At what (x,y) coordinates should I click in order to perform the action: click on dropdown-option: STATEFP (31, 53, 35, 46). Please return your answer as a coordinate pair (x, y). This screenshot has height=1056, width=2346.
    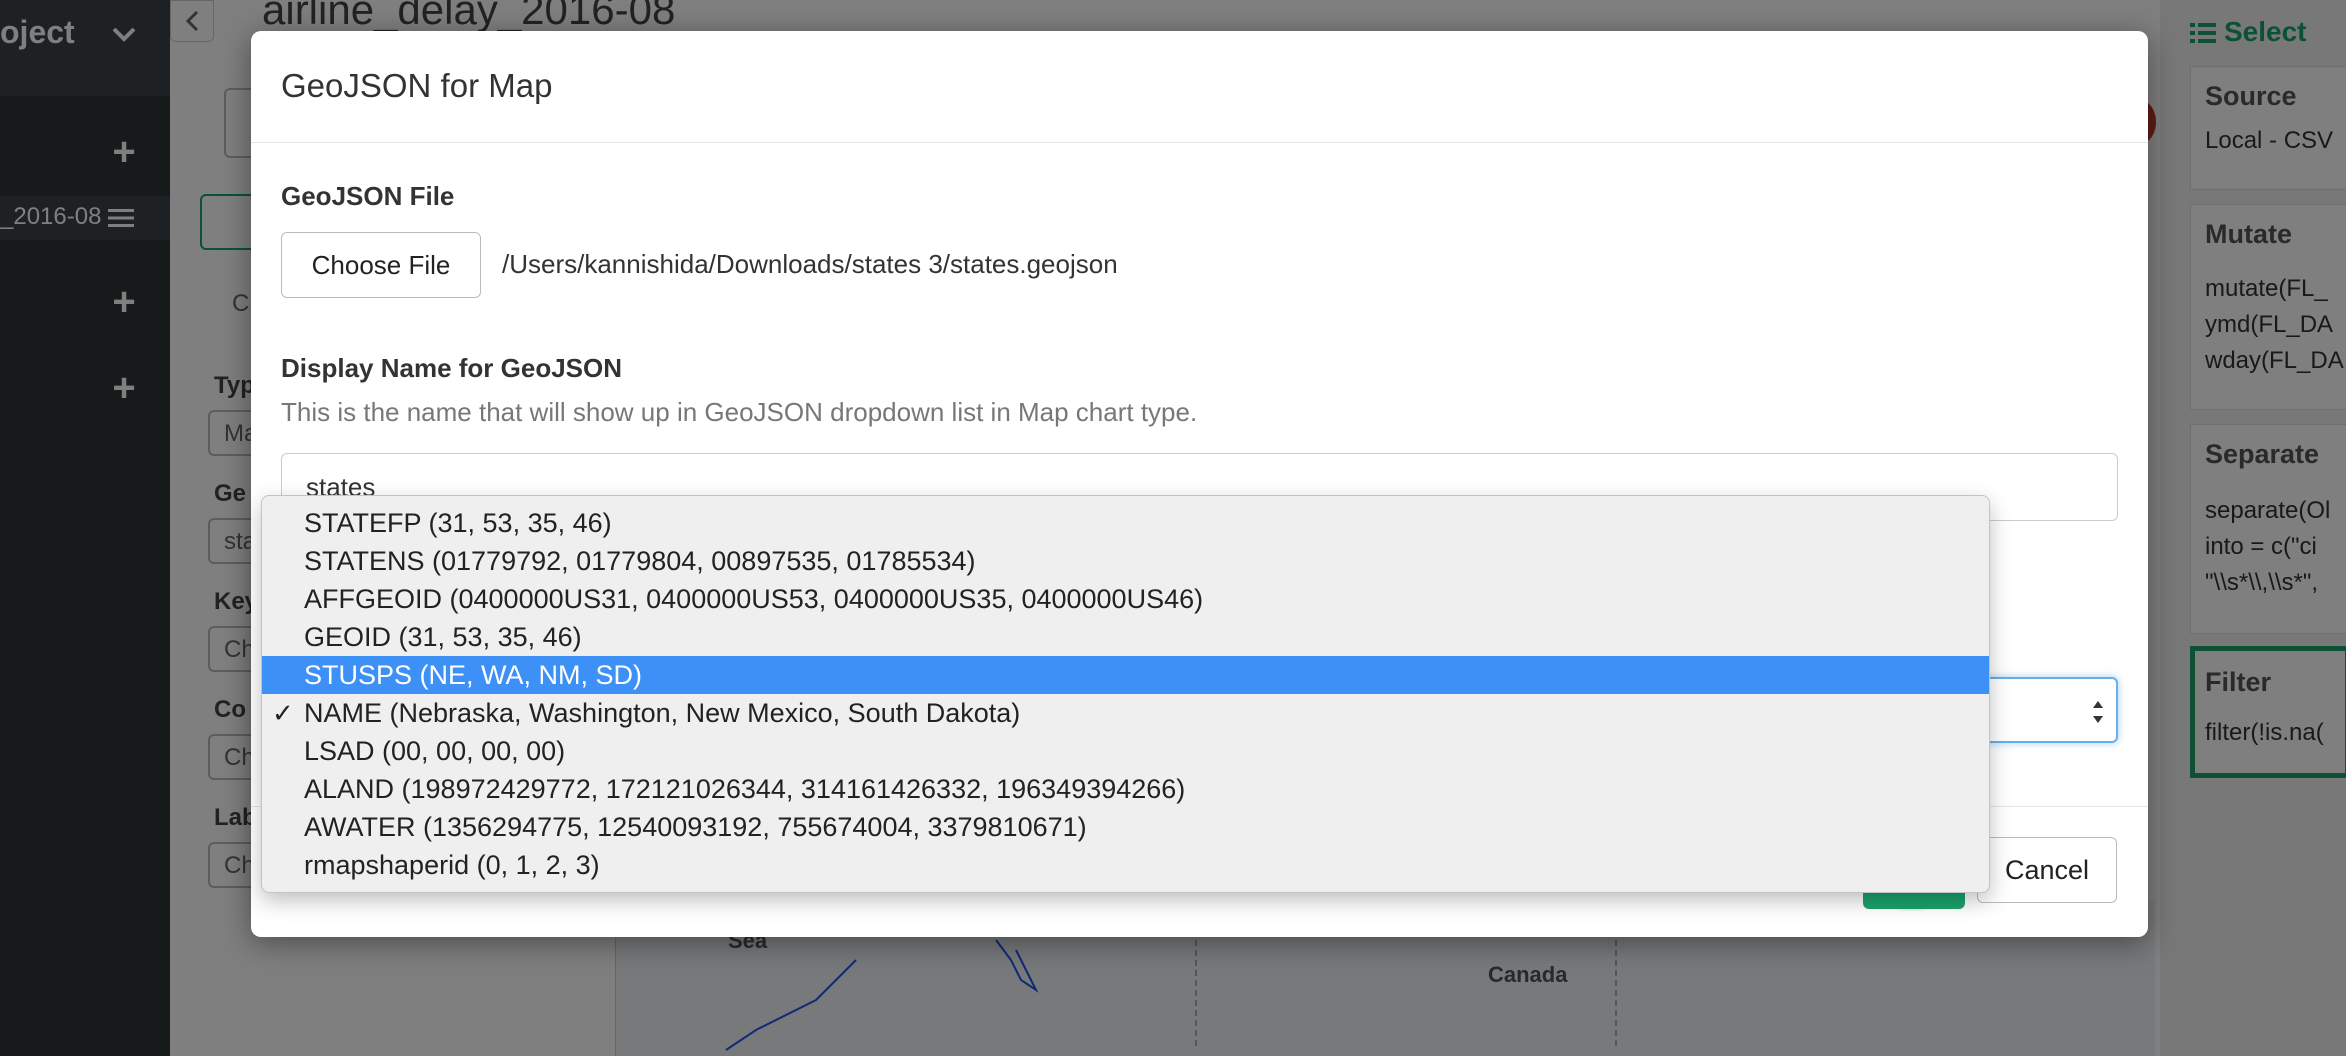
    Looking at the image, I should click on (1125, 523).